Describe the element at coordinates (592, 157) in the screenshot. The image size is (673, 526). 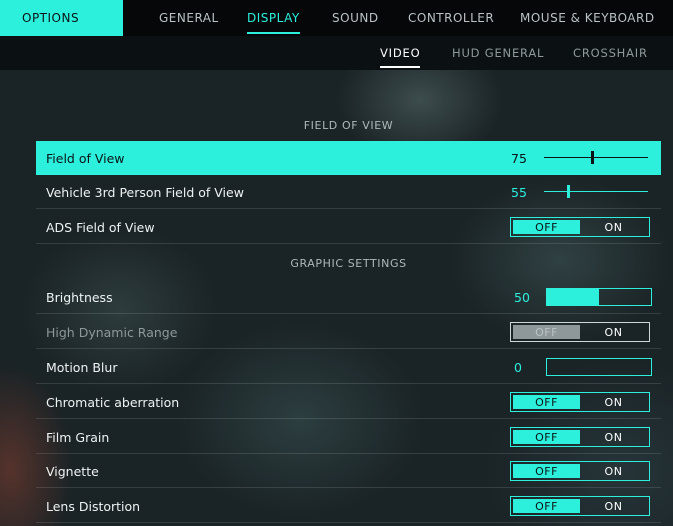
I see `fov-slider-knob` at that location.